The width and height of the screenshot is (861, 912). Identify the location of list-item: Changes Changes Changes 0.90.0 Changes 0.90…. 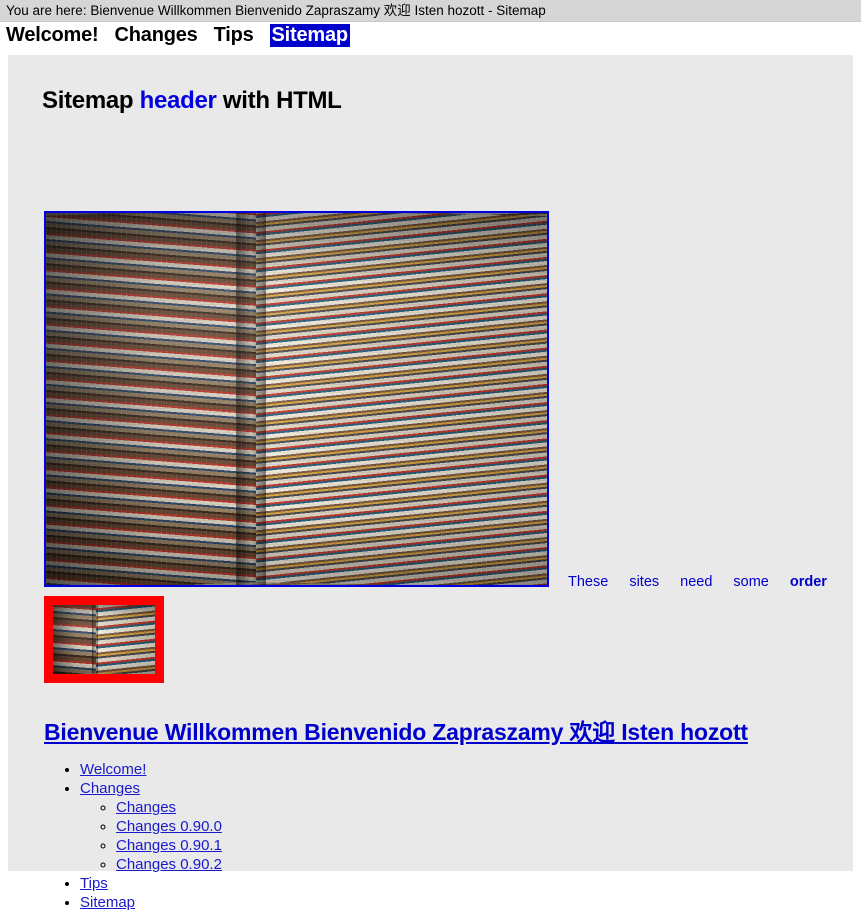
(151, 826).